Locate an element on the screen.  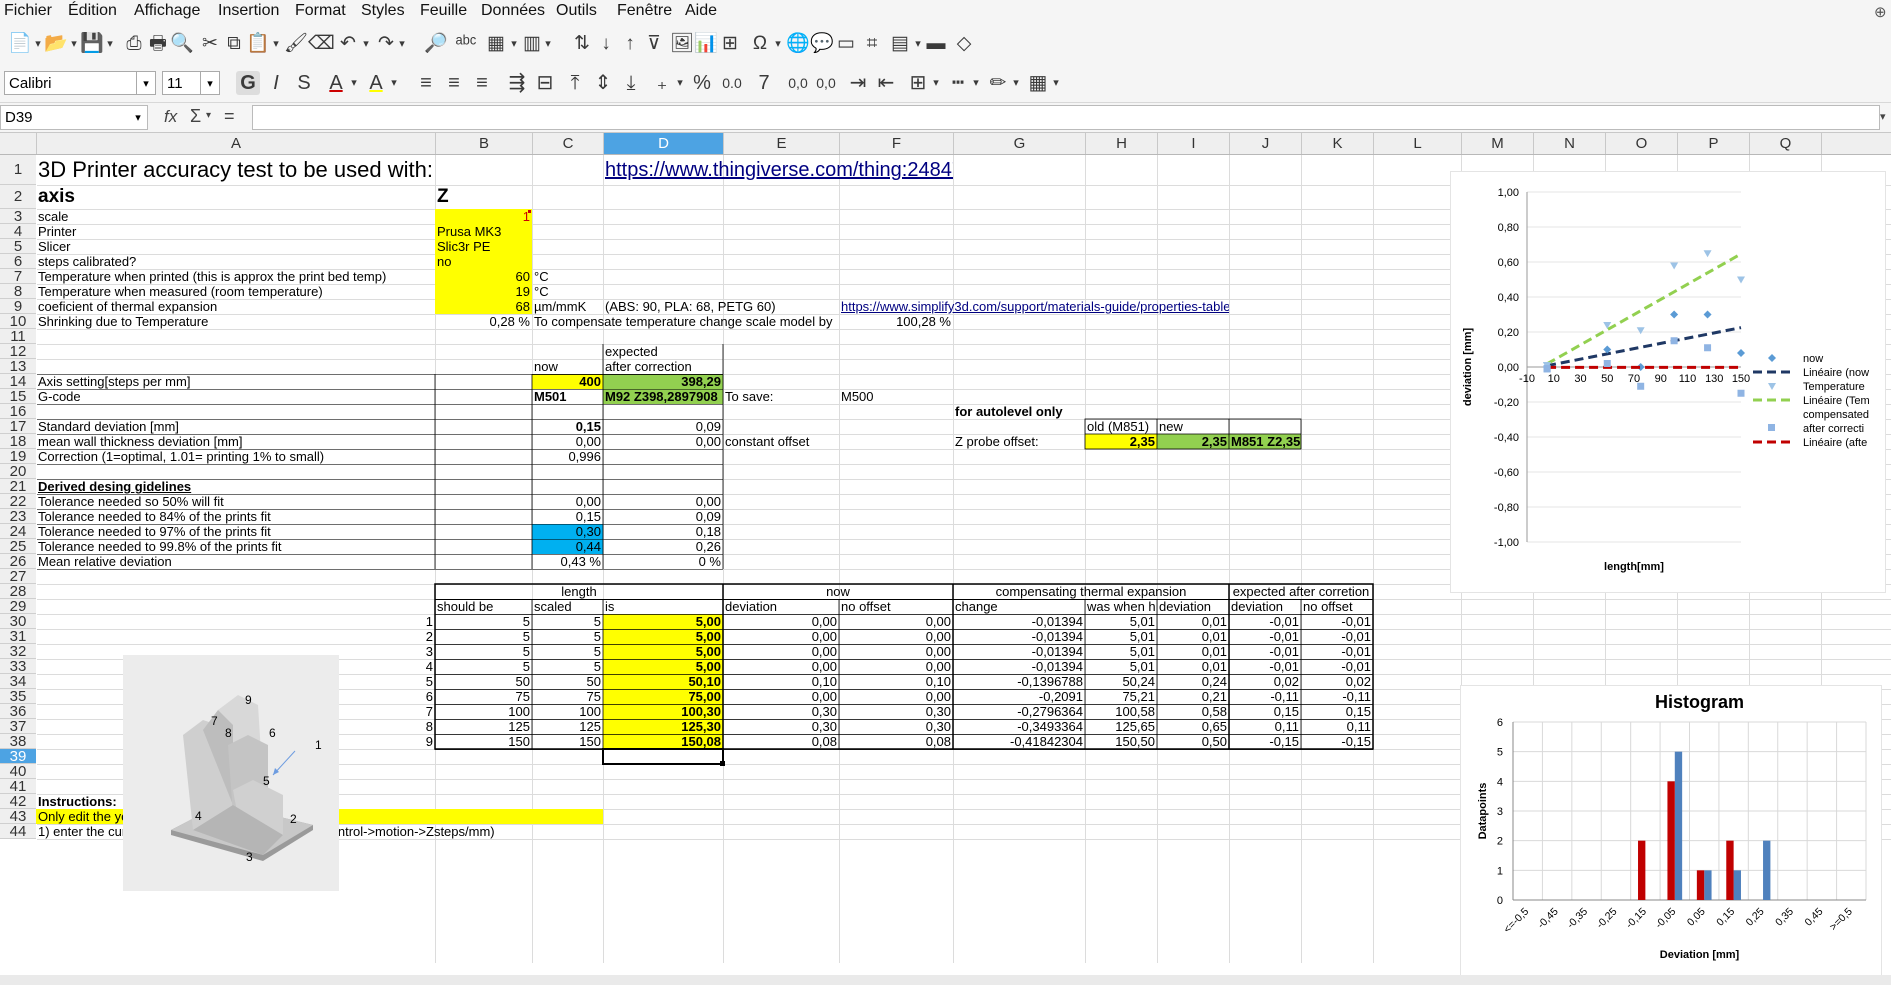
row-header-29: 29 is located at coordinates (18, 606).